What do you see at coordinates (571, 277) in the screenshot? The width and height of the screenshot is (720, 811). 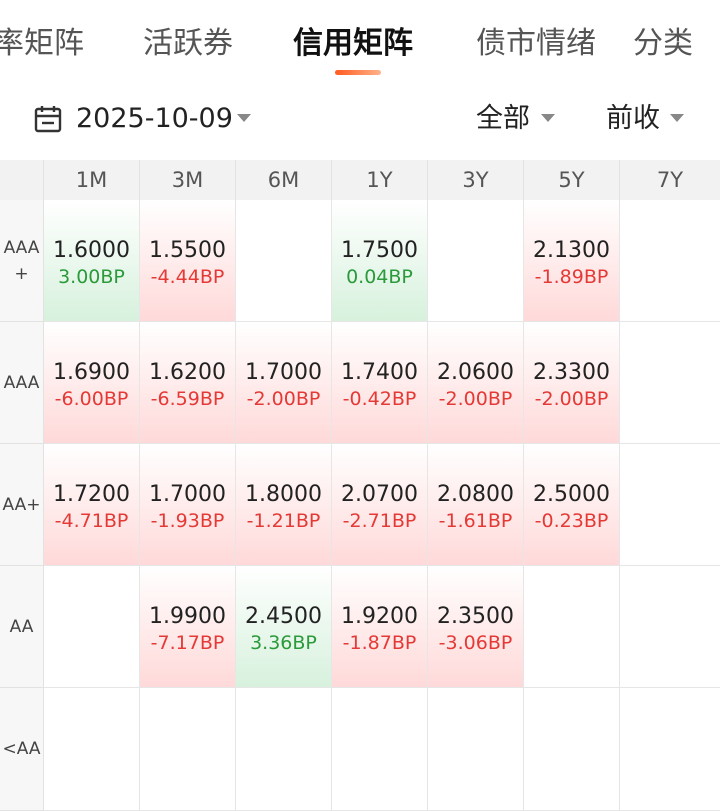 I see `bp-change: -1.89BP` at bounding box center [571, 277].